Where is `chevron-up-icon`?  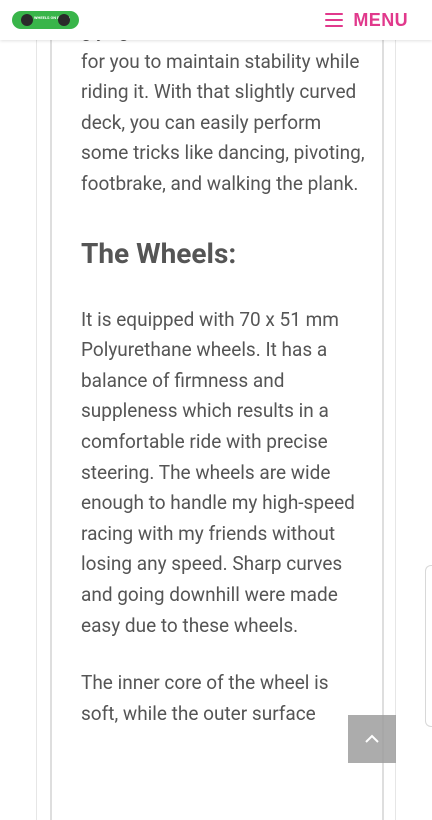
chevron-up-icon is located at coordinates (372, 738).